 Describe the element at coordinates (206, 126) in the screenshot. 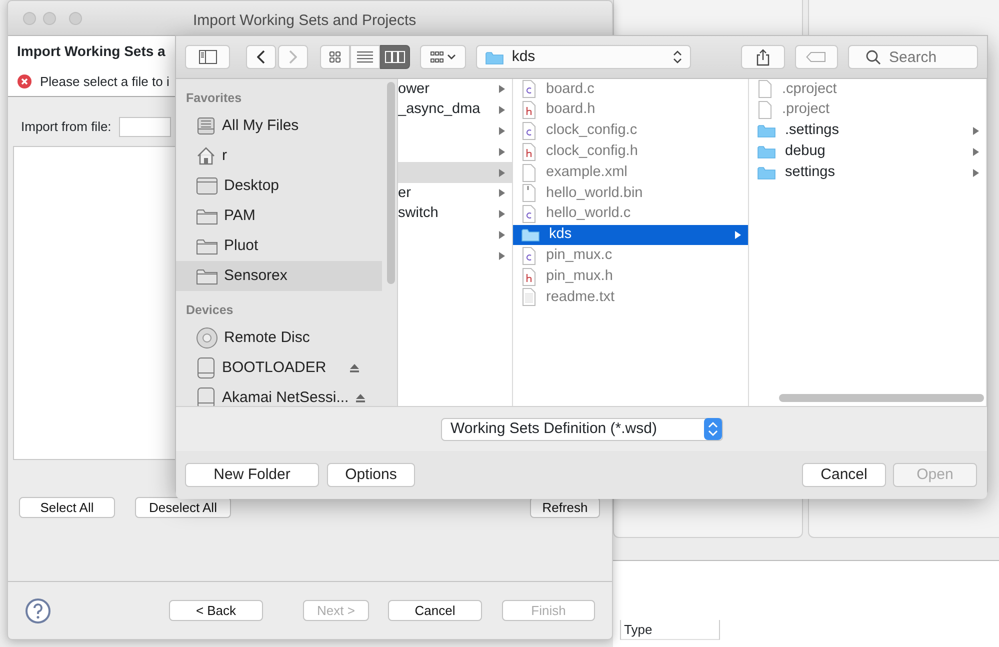

I see `tray-icon` at that location.